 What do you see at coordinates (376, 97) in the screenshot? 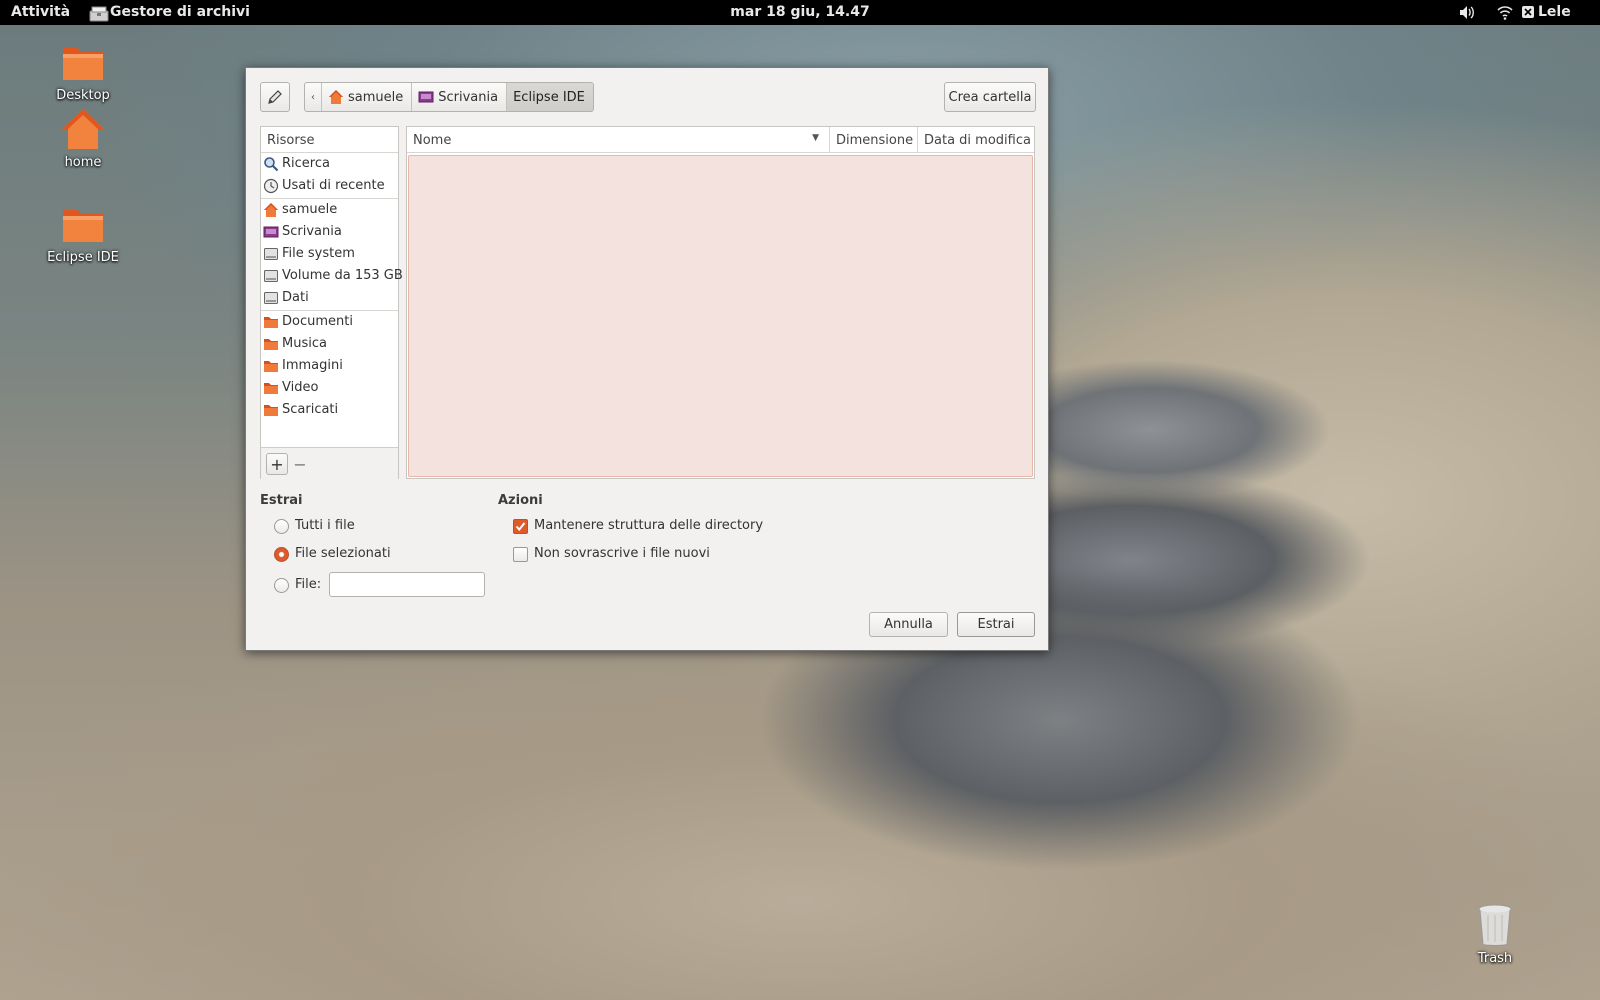
I see `path-segment-label: samuele` at bounding box center [376, 97].